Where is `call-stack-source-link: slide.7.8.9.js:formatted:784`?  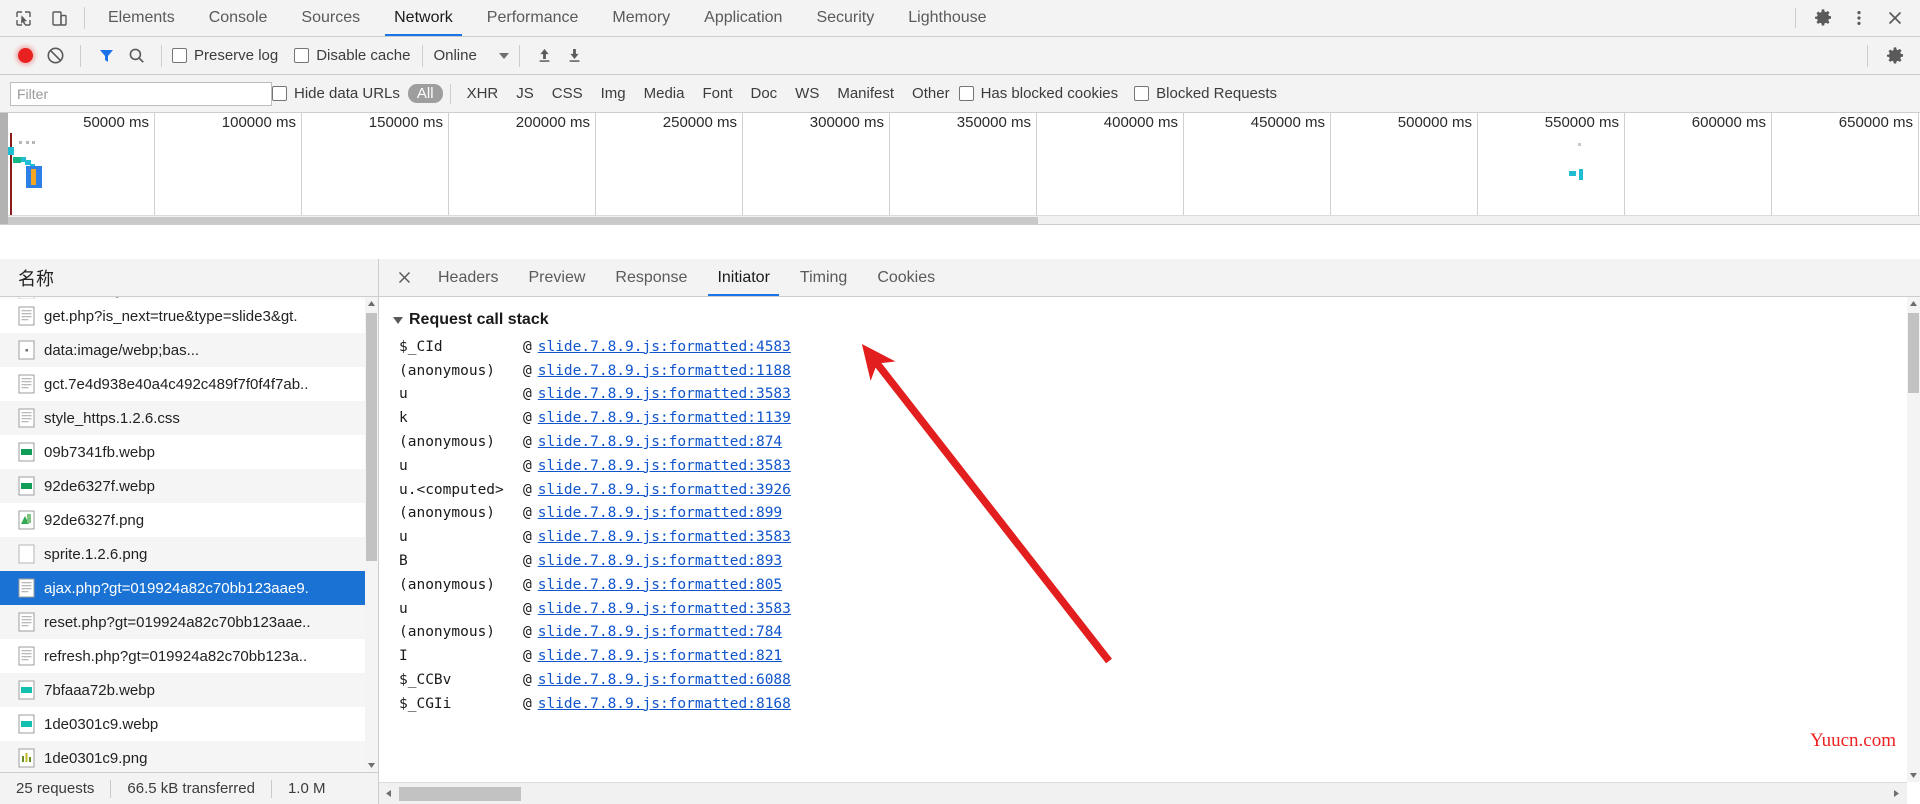 call-stack-source-link: slide.7.8.9.js:formatted:784 is located at coordinates (660, 632).